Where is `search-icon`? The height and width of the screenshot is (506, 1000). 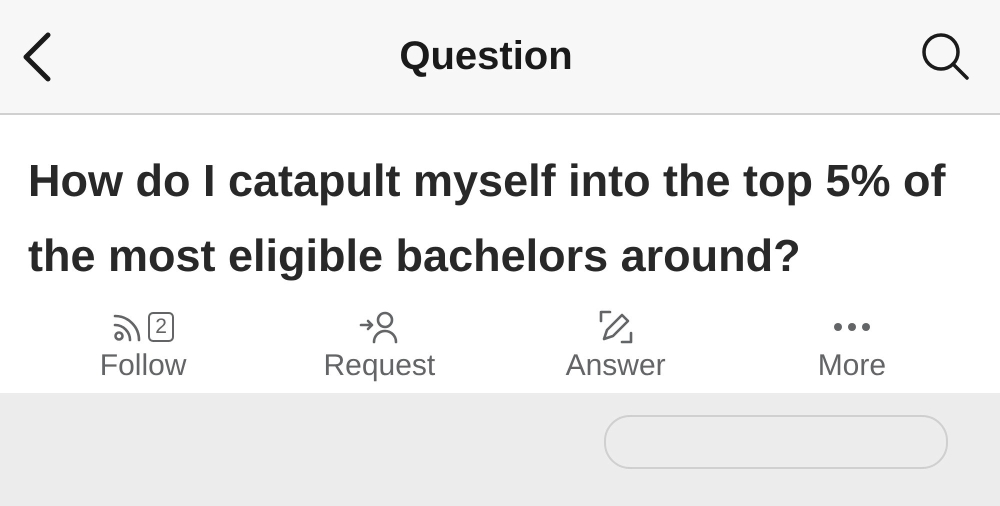 search-icon is located at coordinates (946, 56).